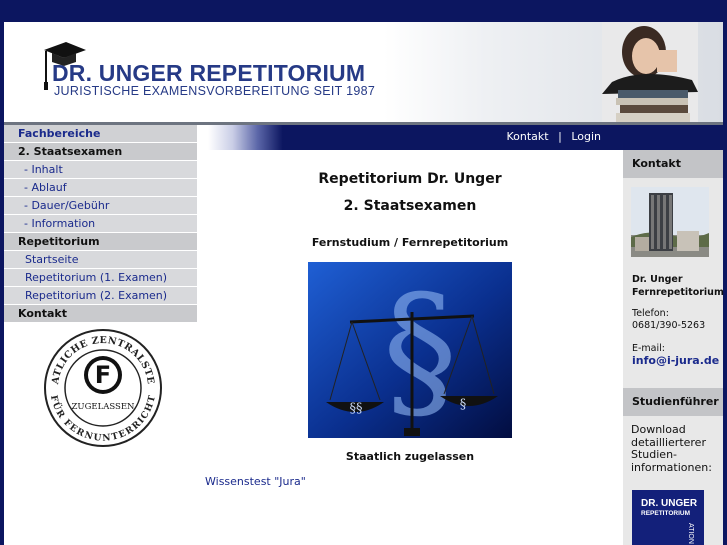 This screenshot has width=727, height=545. Describe the element at coordinates (100, 152) in the screenshot. I see `nav-staatsexamen: 2. Staatsexamen` at that location.